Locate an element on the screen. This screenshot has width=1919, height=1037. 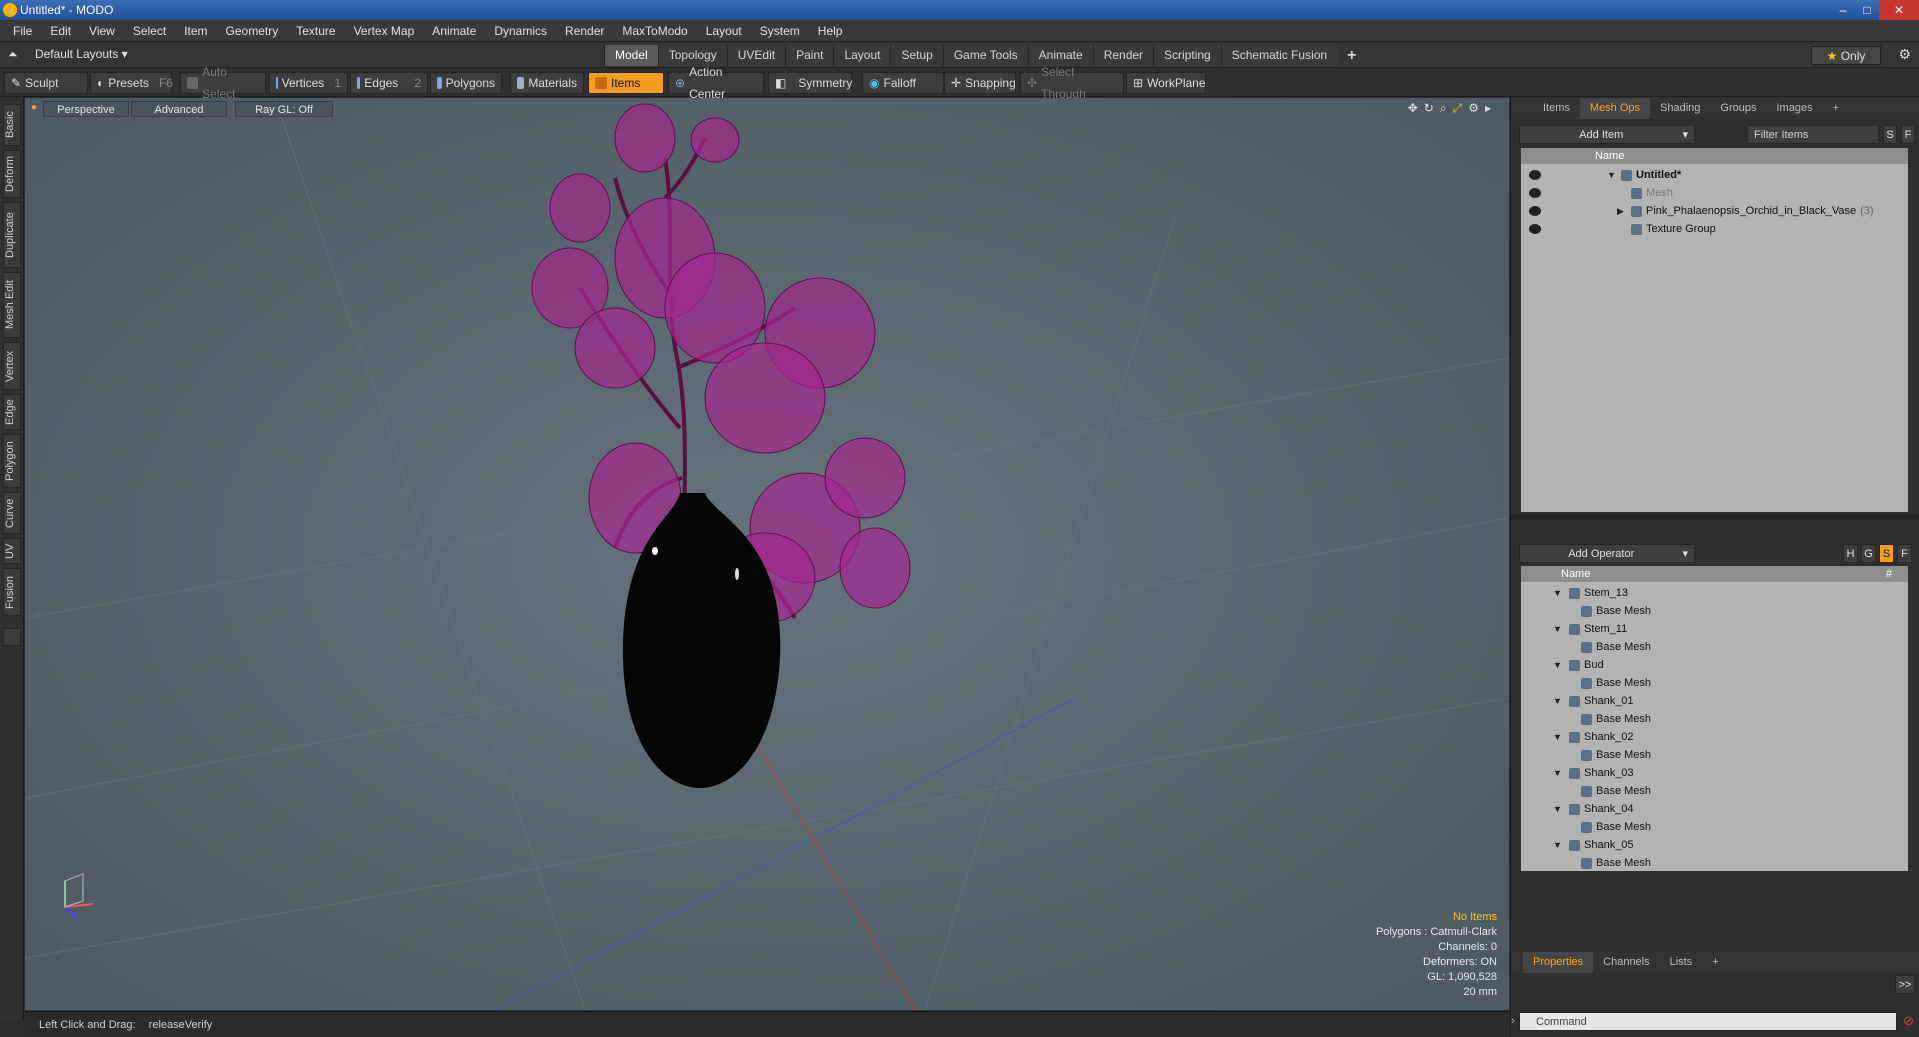
panel-tab-mesh-ops: Mesh Ops is located at coordinates (1615, 108).